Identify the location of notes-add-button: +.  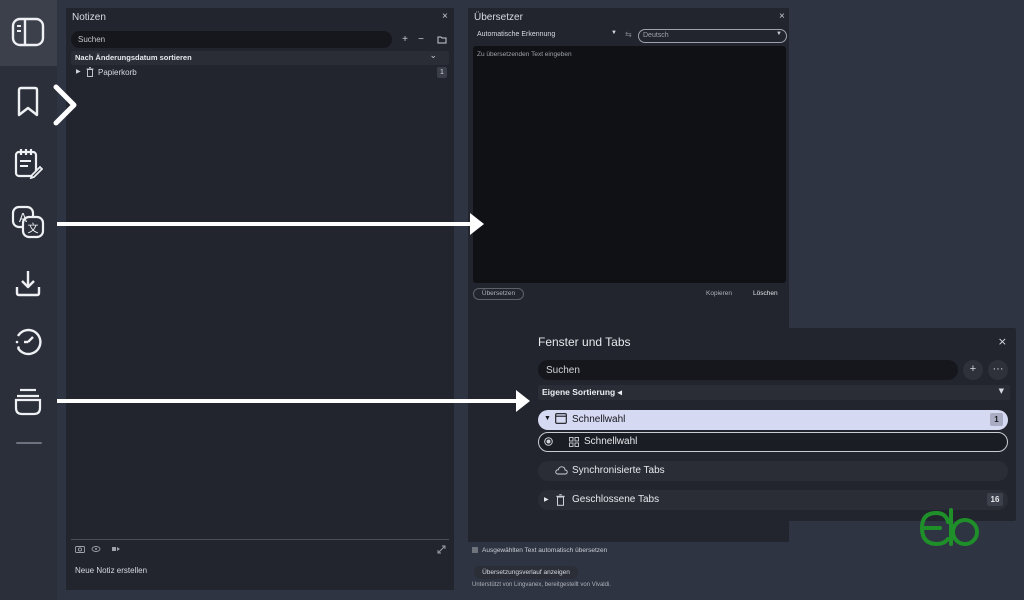
(405, 39).